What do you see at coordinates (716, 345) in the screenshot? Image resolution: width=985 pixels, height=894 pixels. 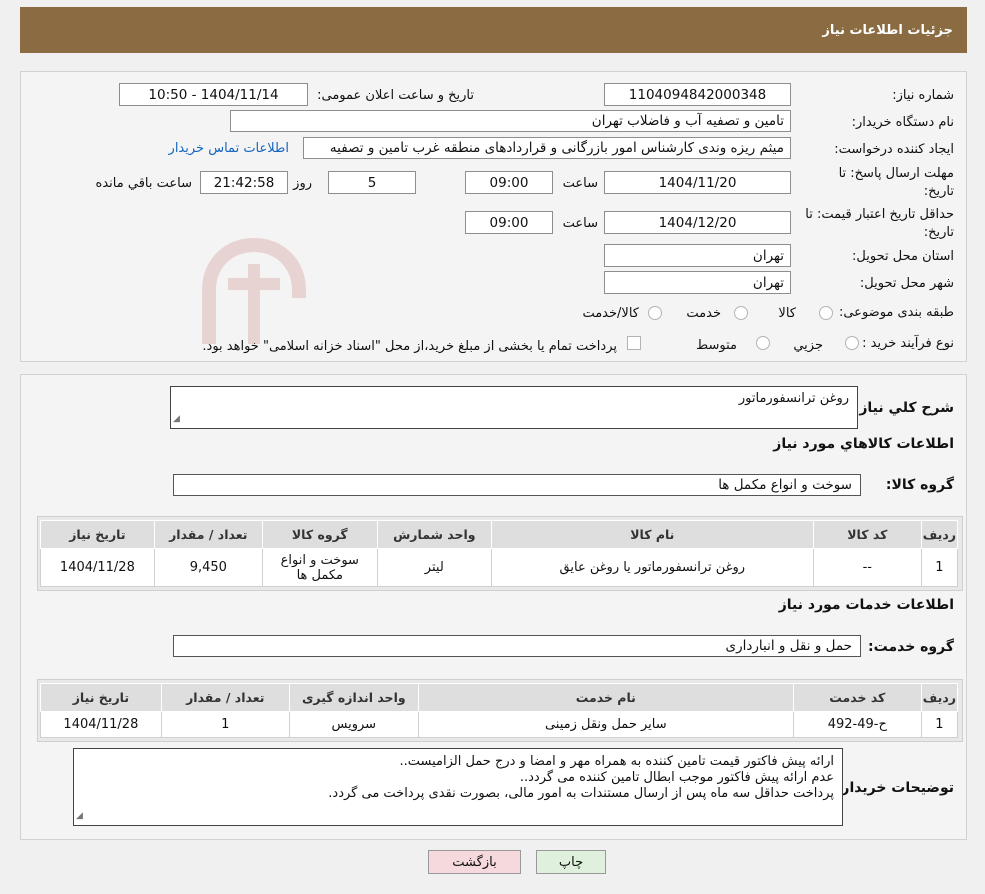 I see `process-option-medium: متوسط` at bounding box center [716, 345].